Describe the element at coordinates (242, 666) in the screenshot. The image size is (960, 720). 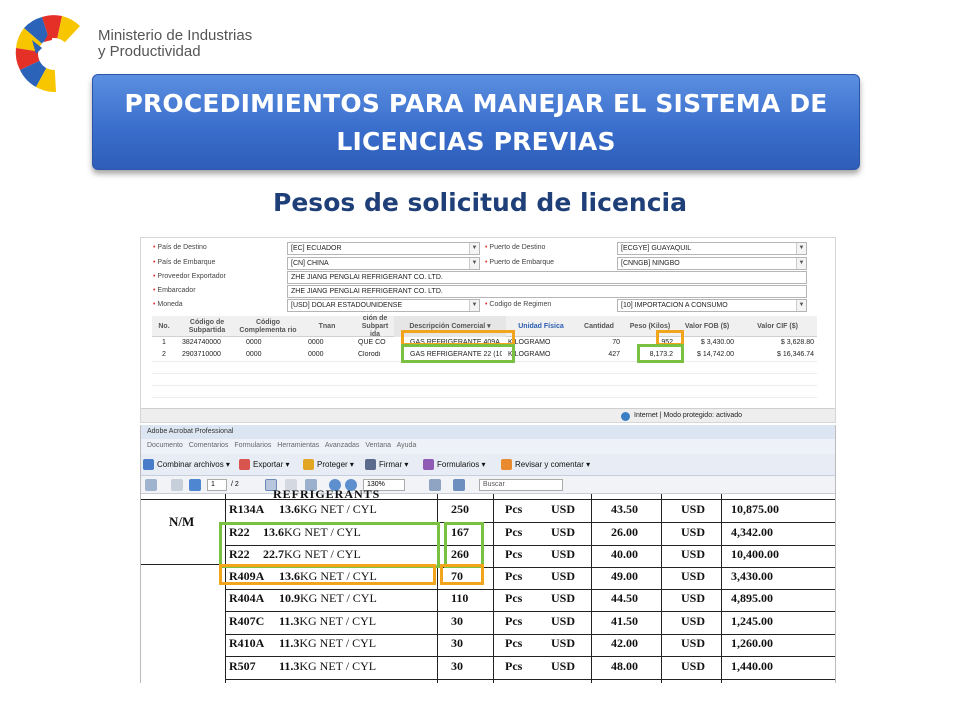
I see `scan-cell-code: R507` at that location.